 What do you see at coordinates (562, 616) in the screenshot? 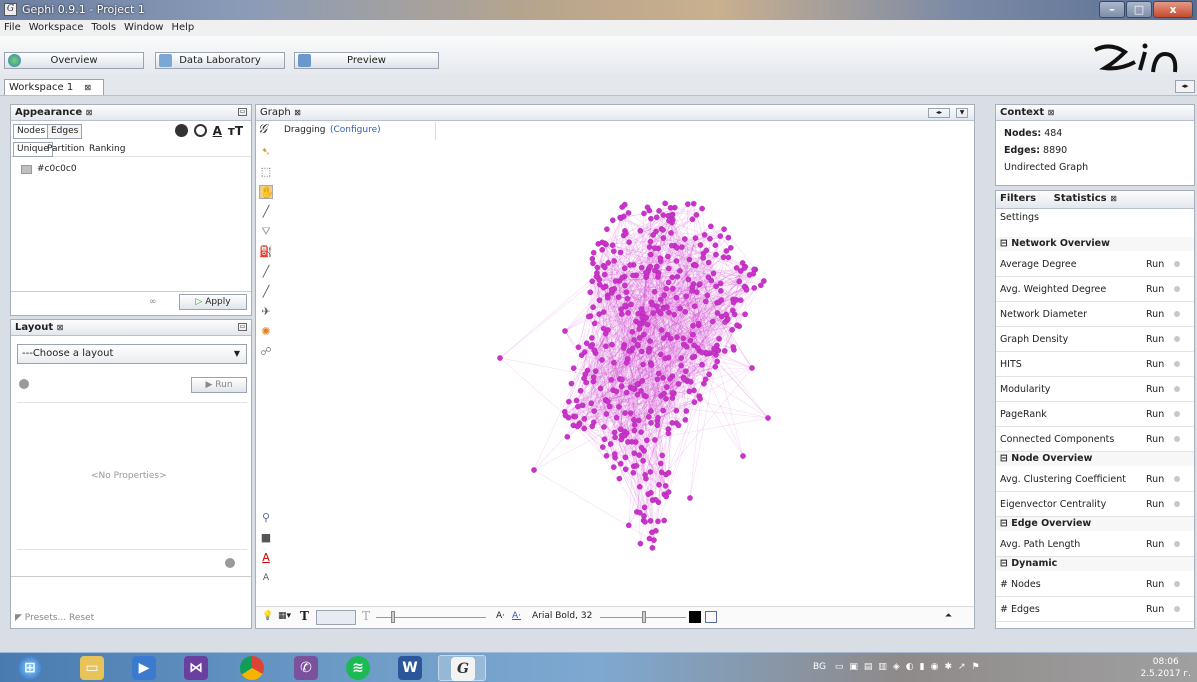
I see `font-label: Arial Bold, 32` at bounding box center [562, 616].